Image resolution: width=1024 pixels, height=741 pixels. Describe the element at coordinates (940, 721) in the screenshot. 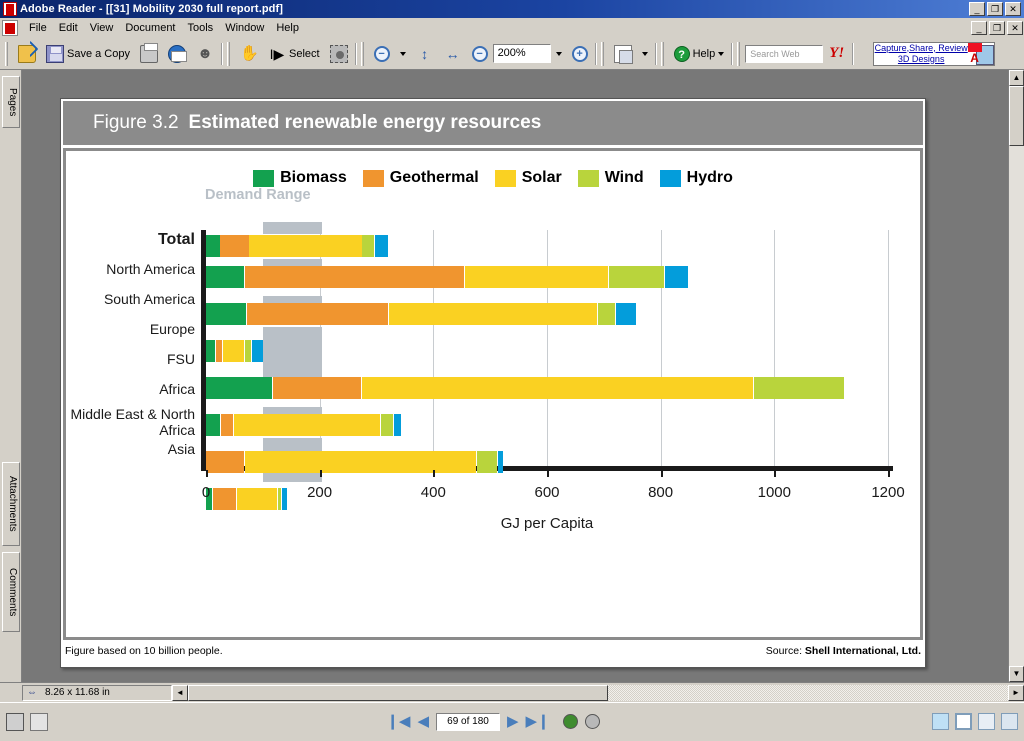

I see `single-page-view-icon` at that location.